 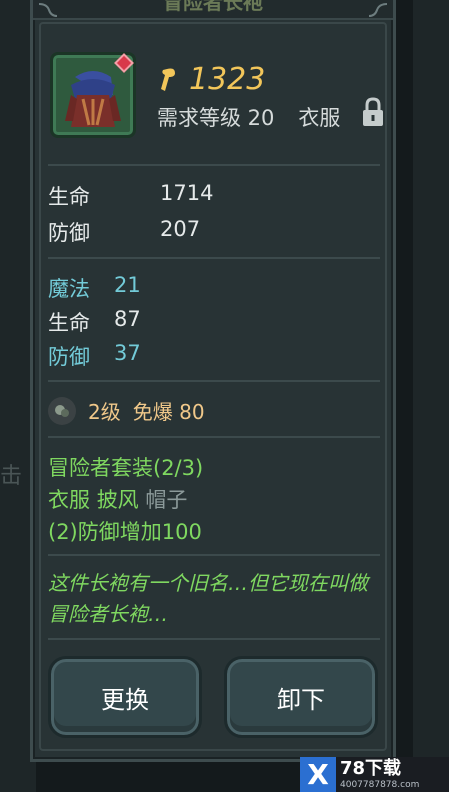 What do you see at coordinates (48, 10) in the screenshot?
I see `ornament-left-icon` at bounding box center [48, 10].